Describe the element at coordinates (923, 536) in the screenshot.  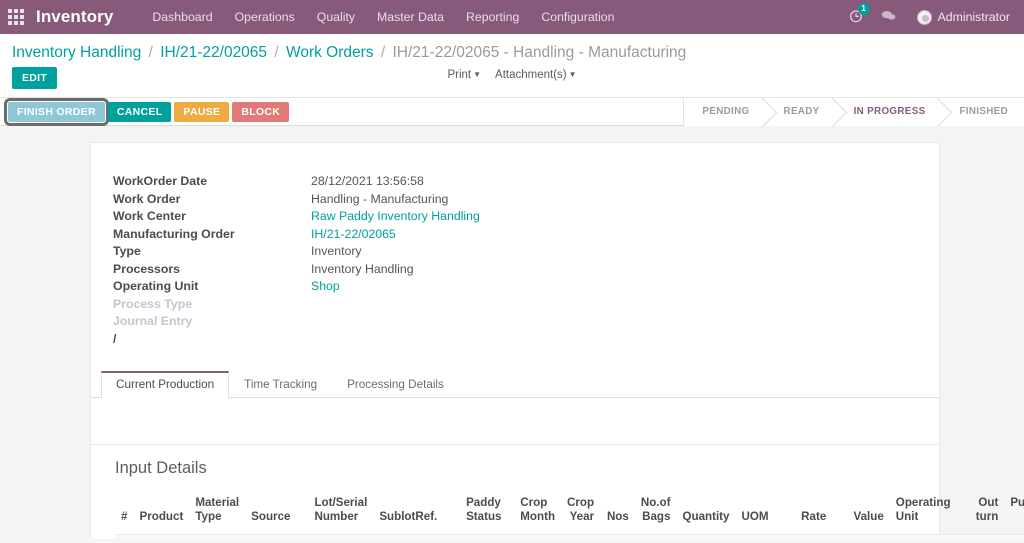
I see `cell-operating-unit: Shop` at that location.